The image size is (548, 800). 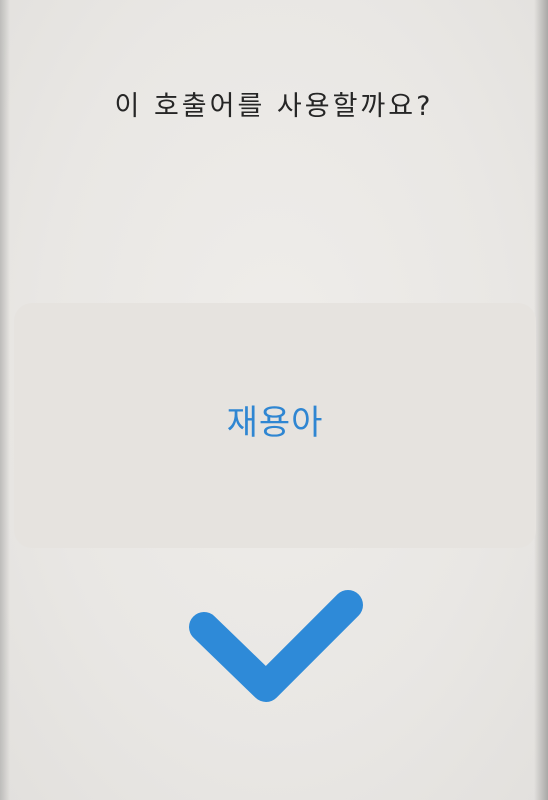 I want to click on page-title: 이 호출어를 사용할까요?, so click(x=274, y=106).